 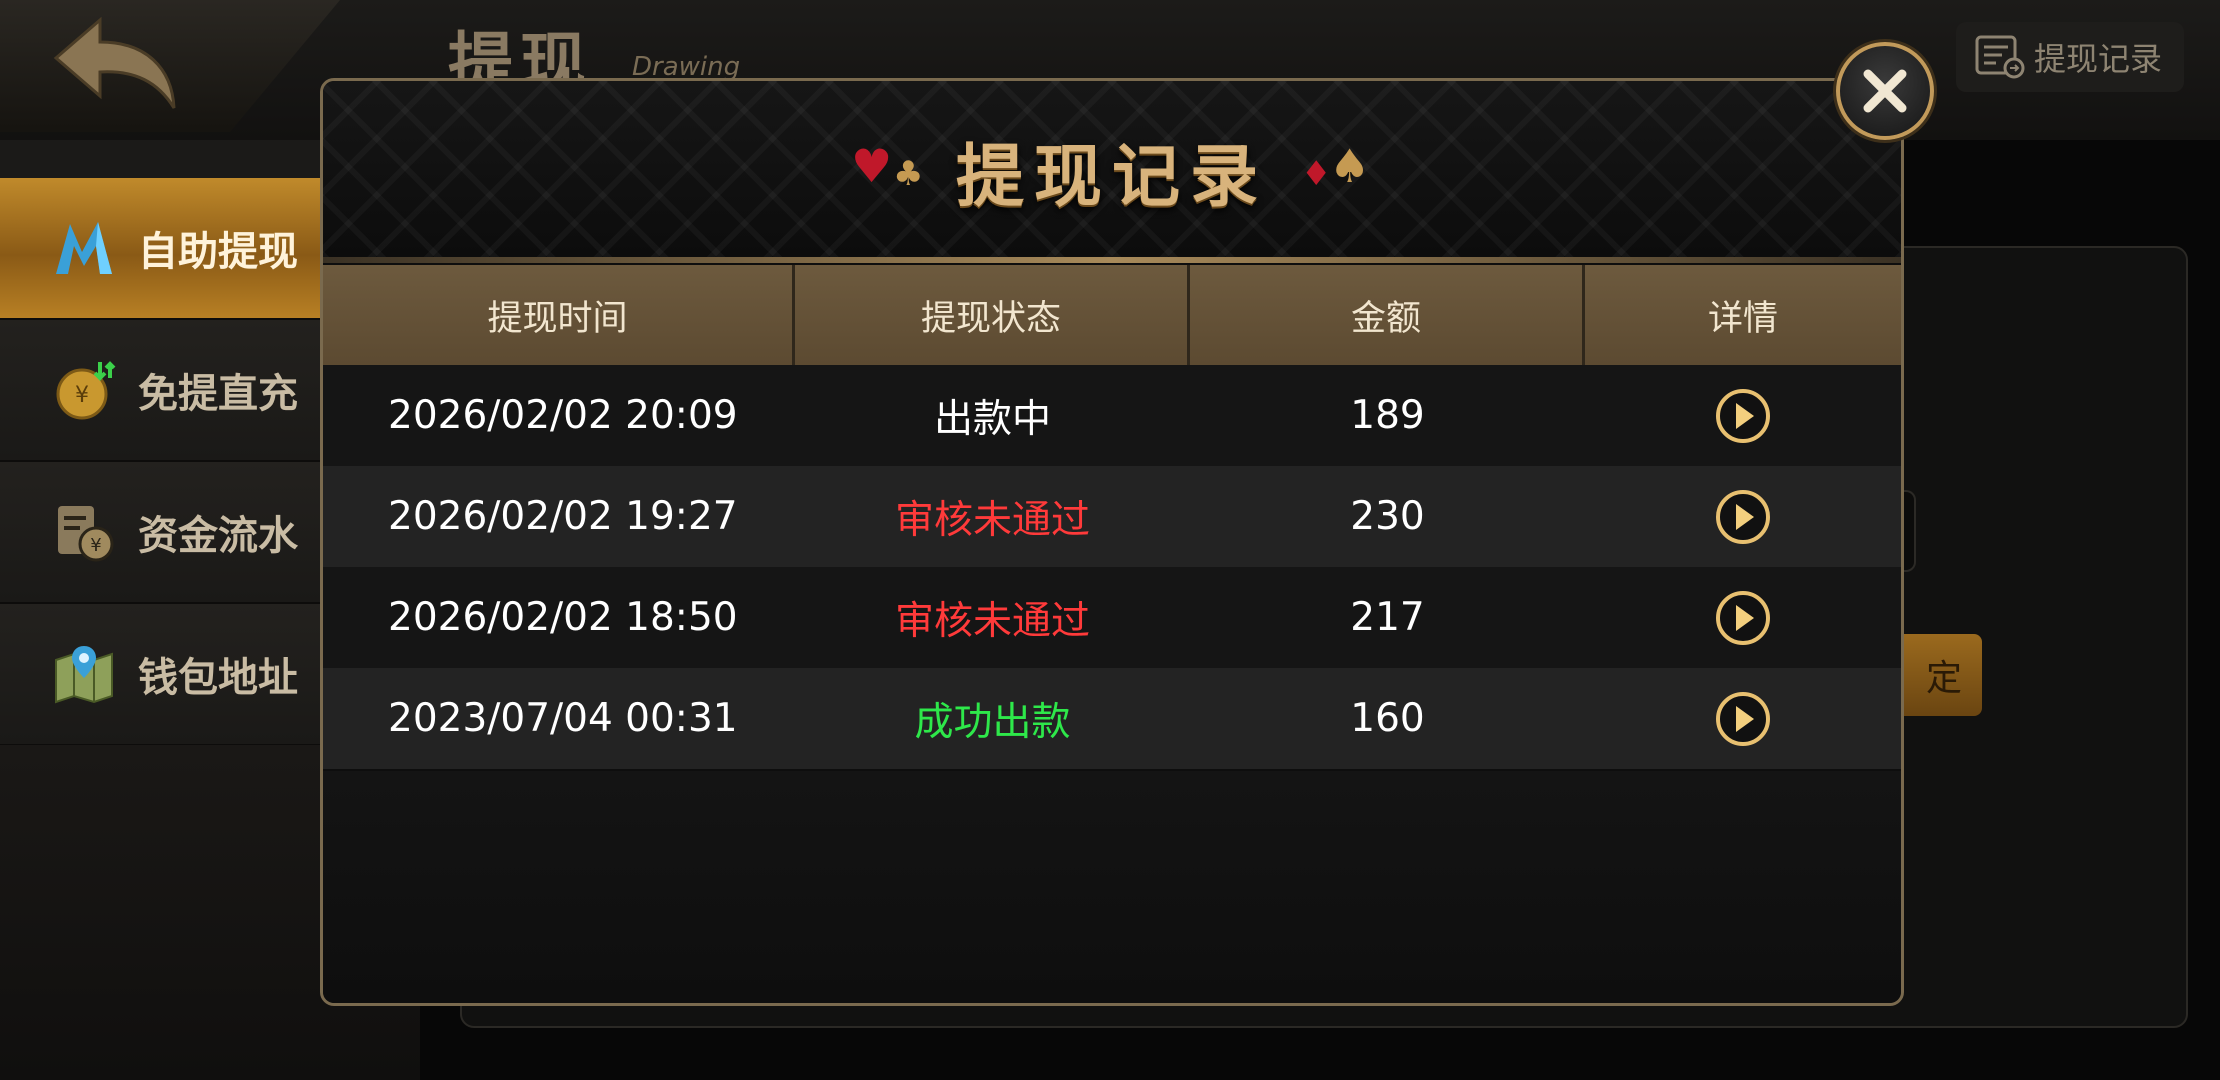 What do you see at coordinates (2000, 57) in the screenshot?
I see `records-list-icon` at bounding box center [2000, 57].